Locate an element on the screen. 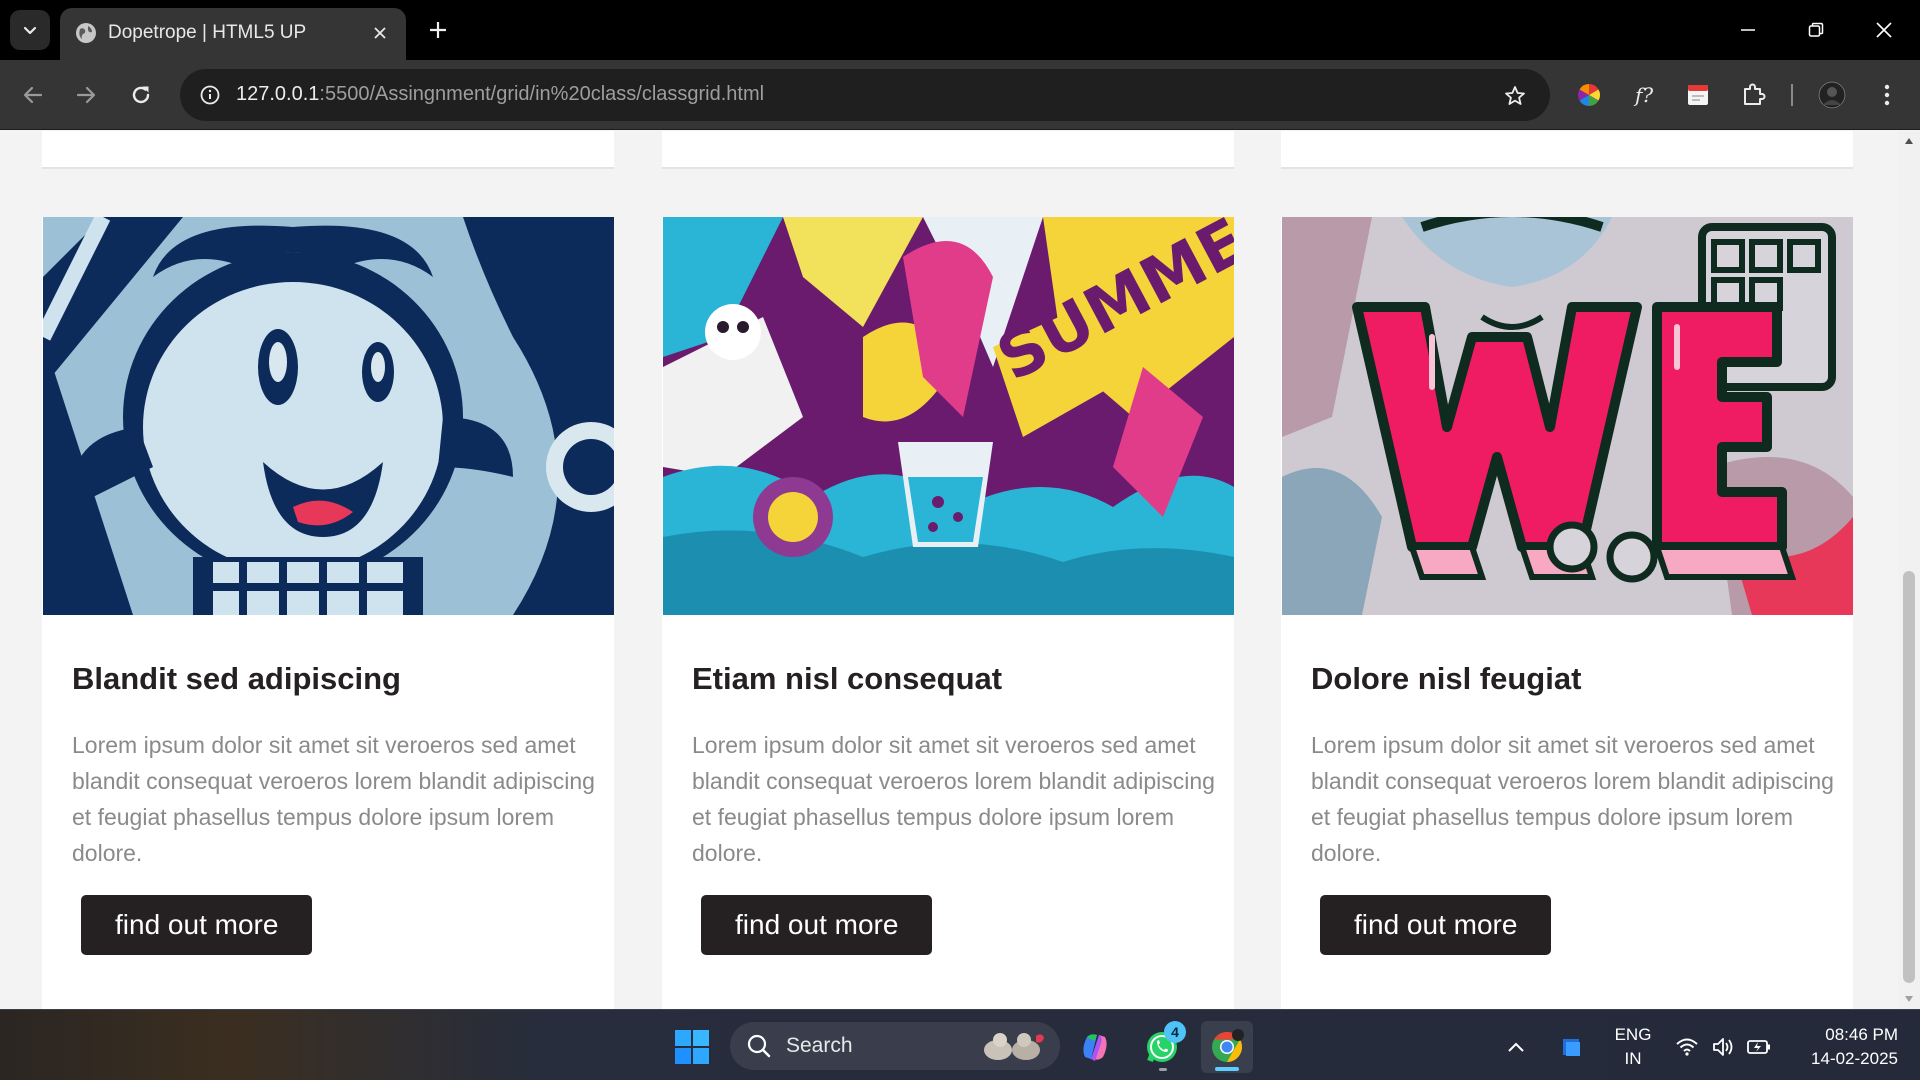  info-icon is located at coordinates (210, 95).